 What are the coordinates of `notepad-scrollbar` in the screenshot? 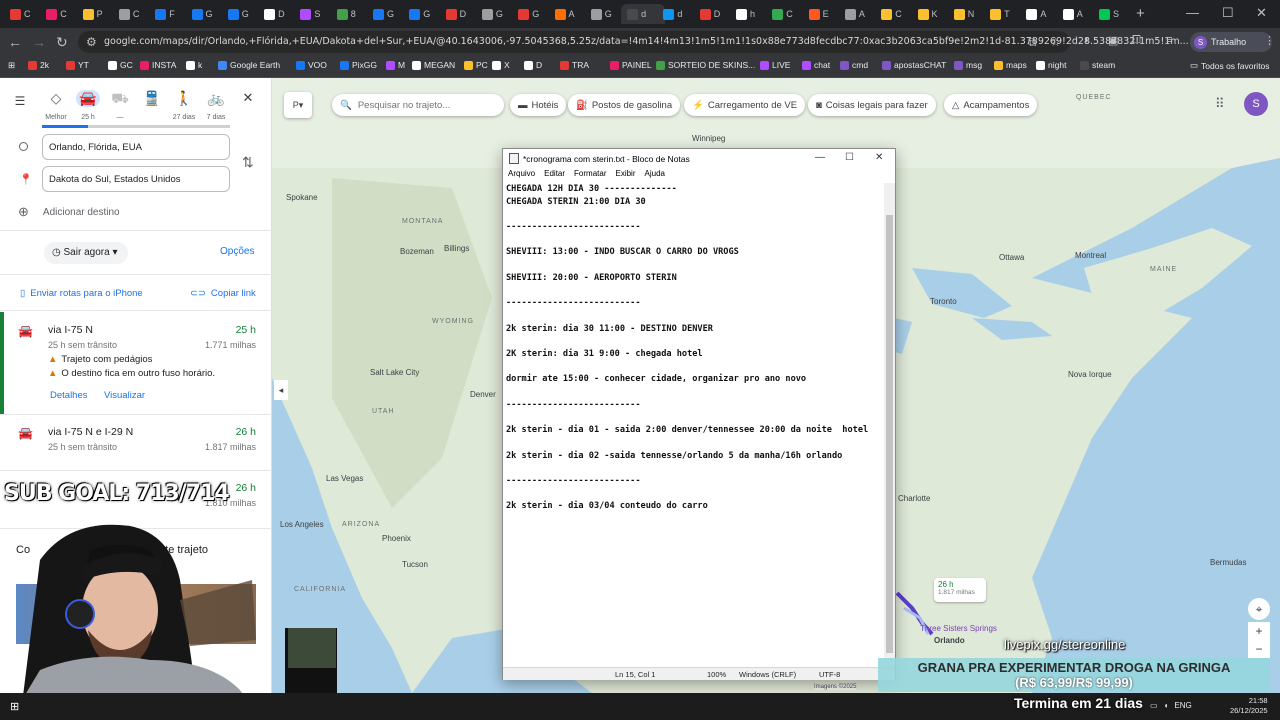 It's located at (889, 425).